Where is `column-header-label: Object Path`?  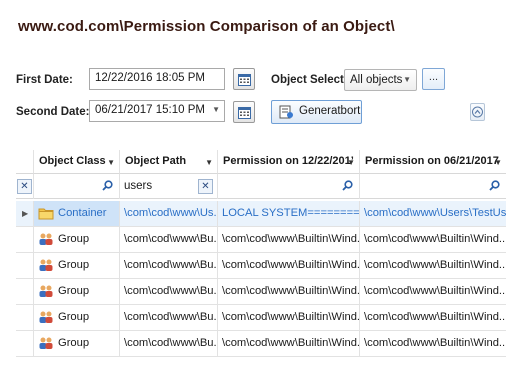
column-header-label: Object Path is located at coordinates (156, 161).